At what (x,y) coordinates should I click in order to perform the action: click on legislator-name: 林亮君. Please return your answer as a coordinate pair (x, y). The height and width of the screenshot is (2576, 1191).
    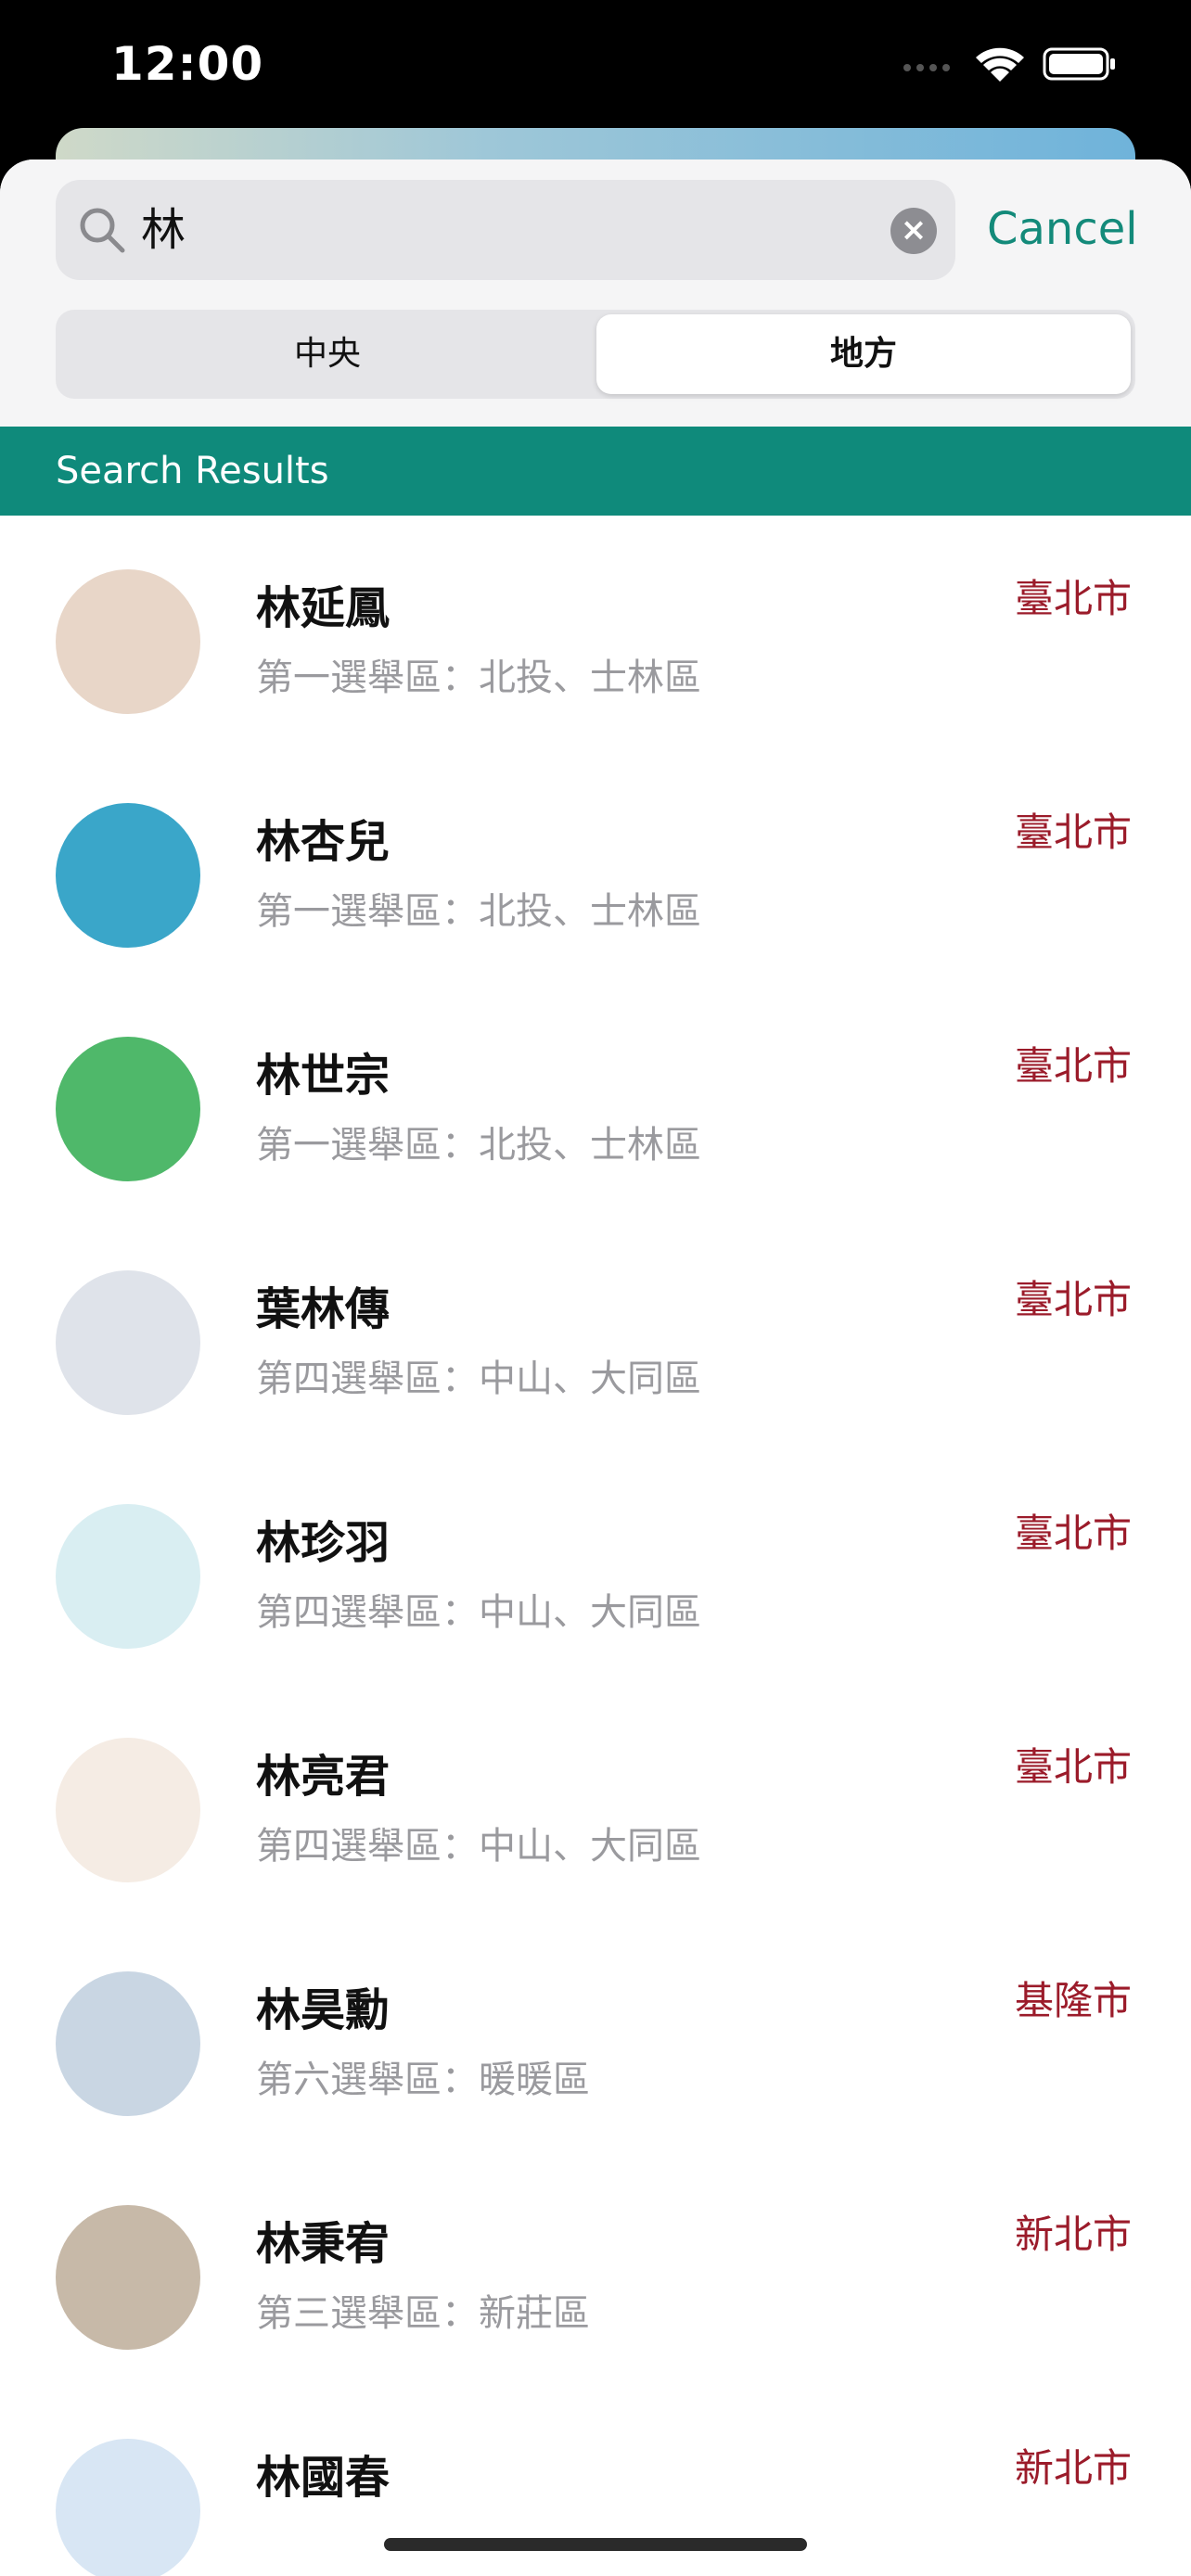
    Looking at the image, I should click on (323, 1777).